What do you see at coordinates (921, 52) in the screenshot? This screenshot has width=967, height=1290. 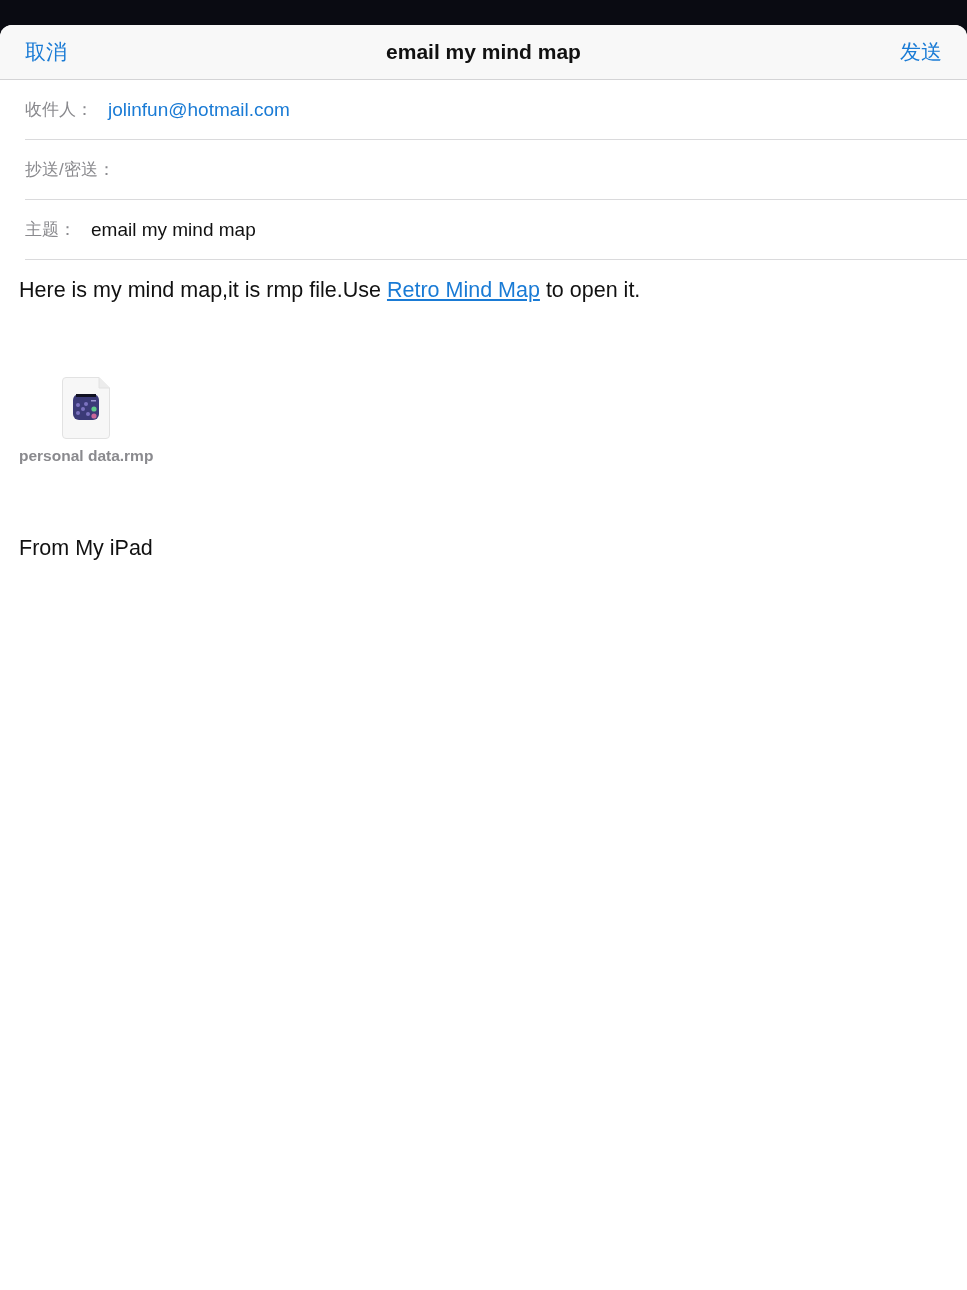 I see `send-button: 发送` at bounding box center [921, 52].